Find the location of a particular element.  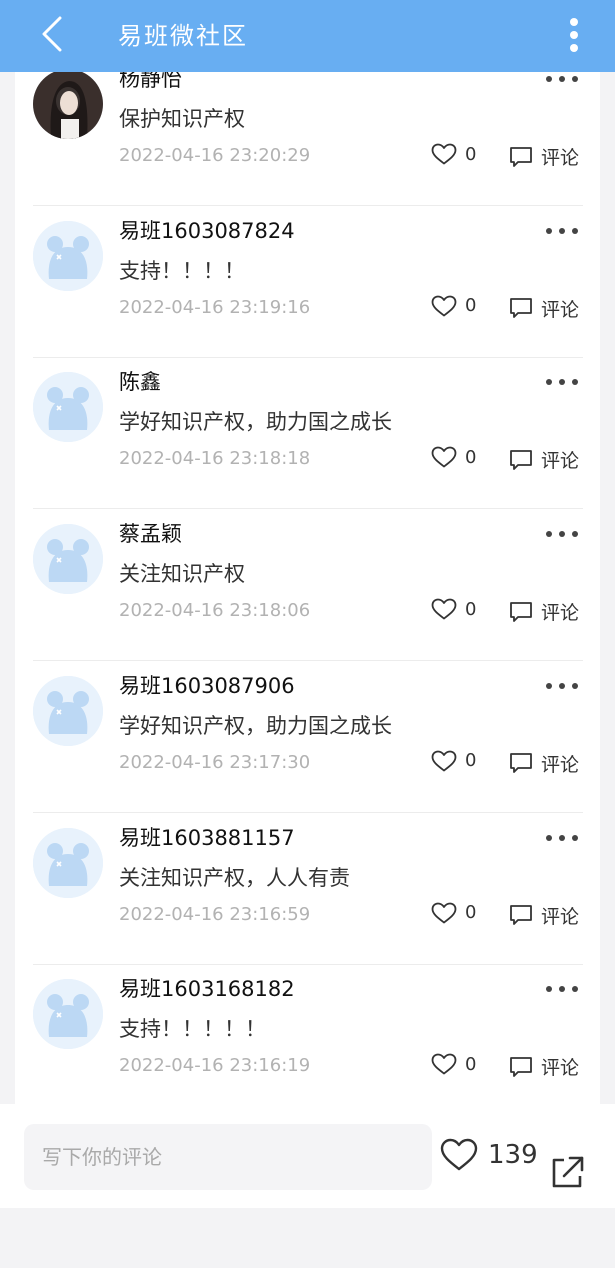

comment-text: 保护知识产权 is located at coordinates (182, 119).